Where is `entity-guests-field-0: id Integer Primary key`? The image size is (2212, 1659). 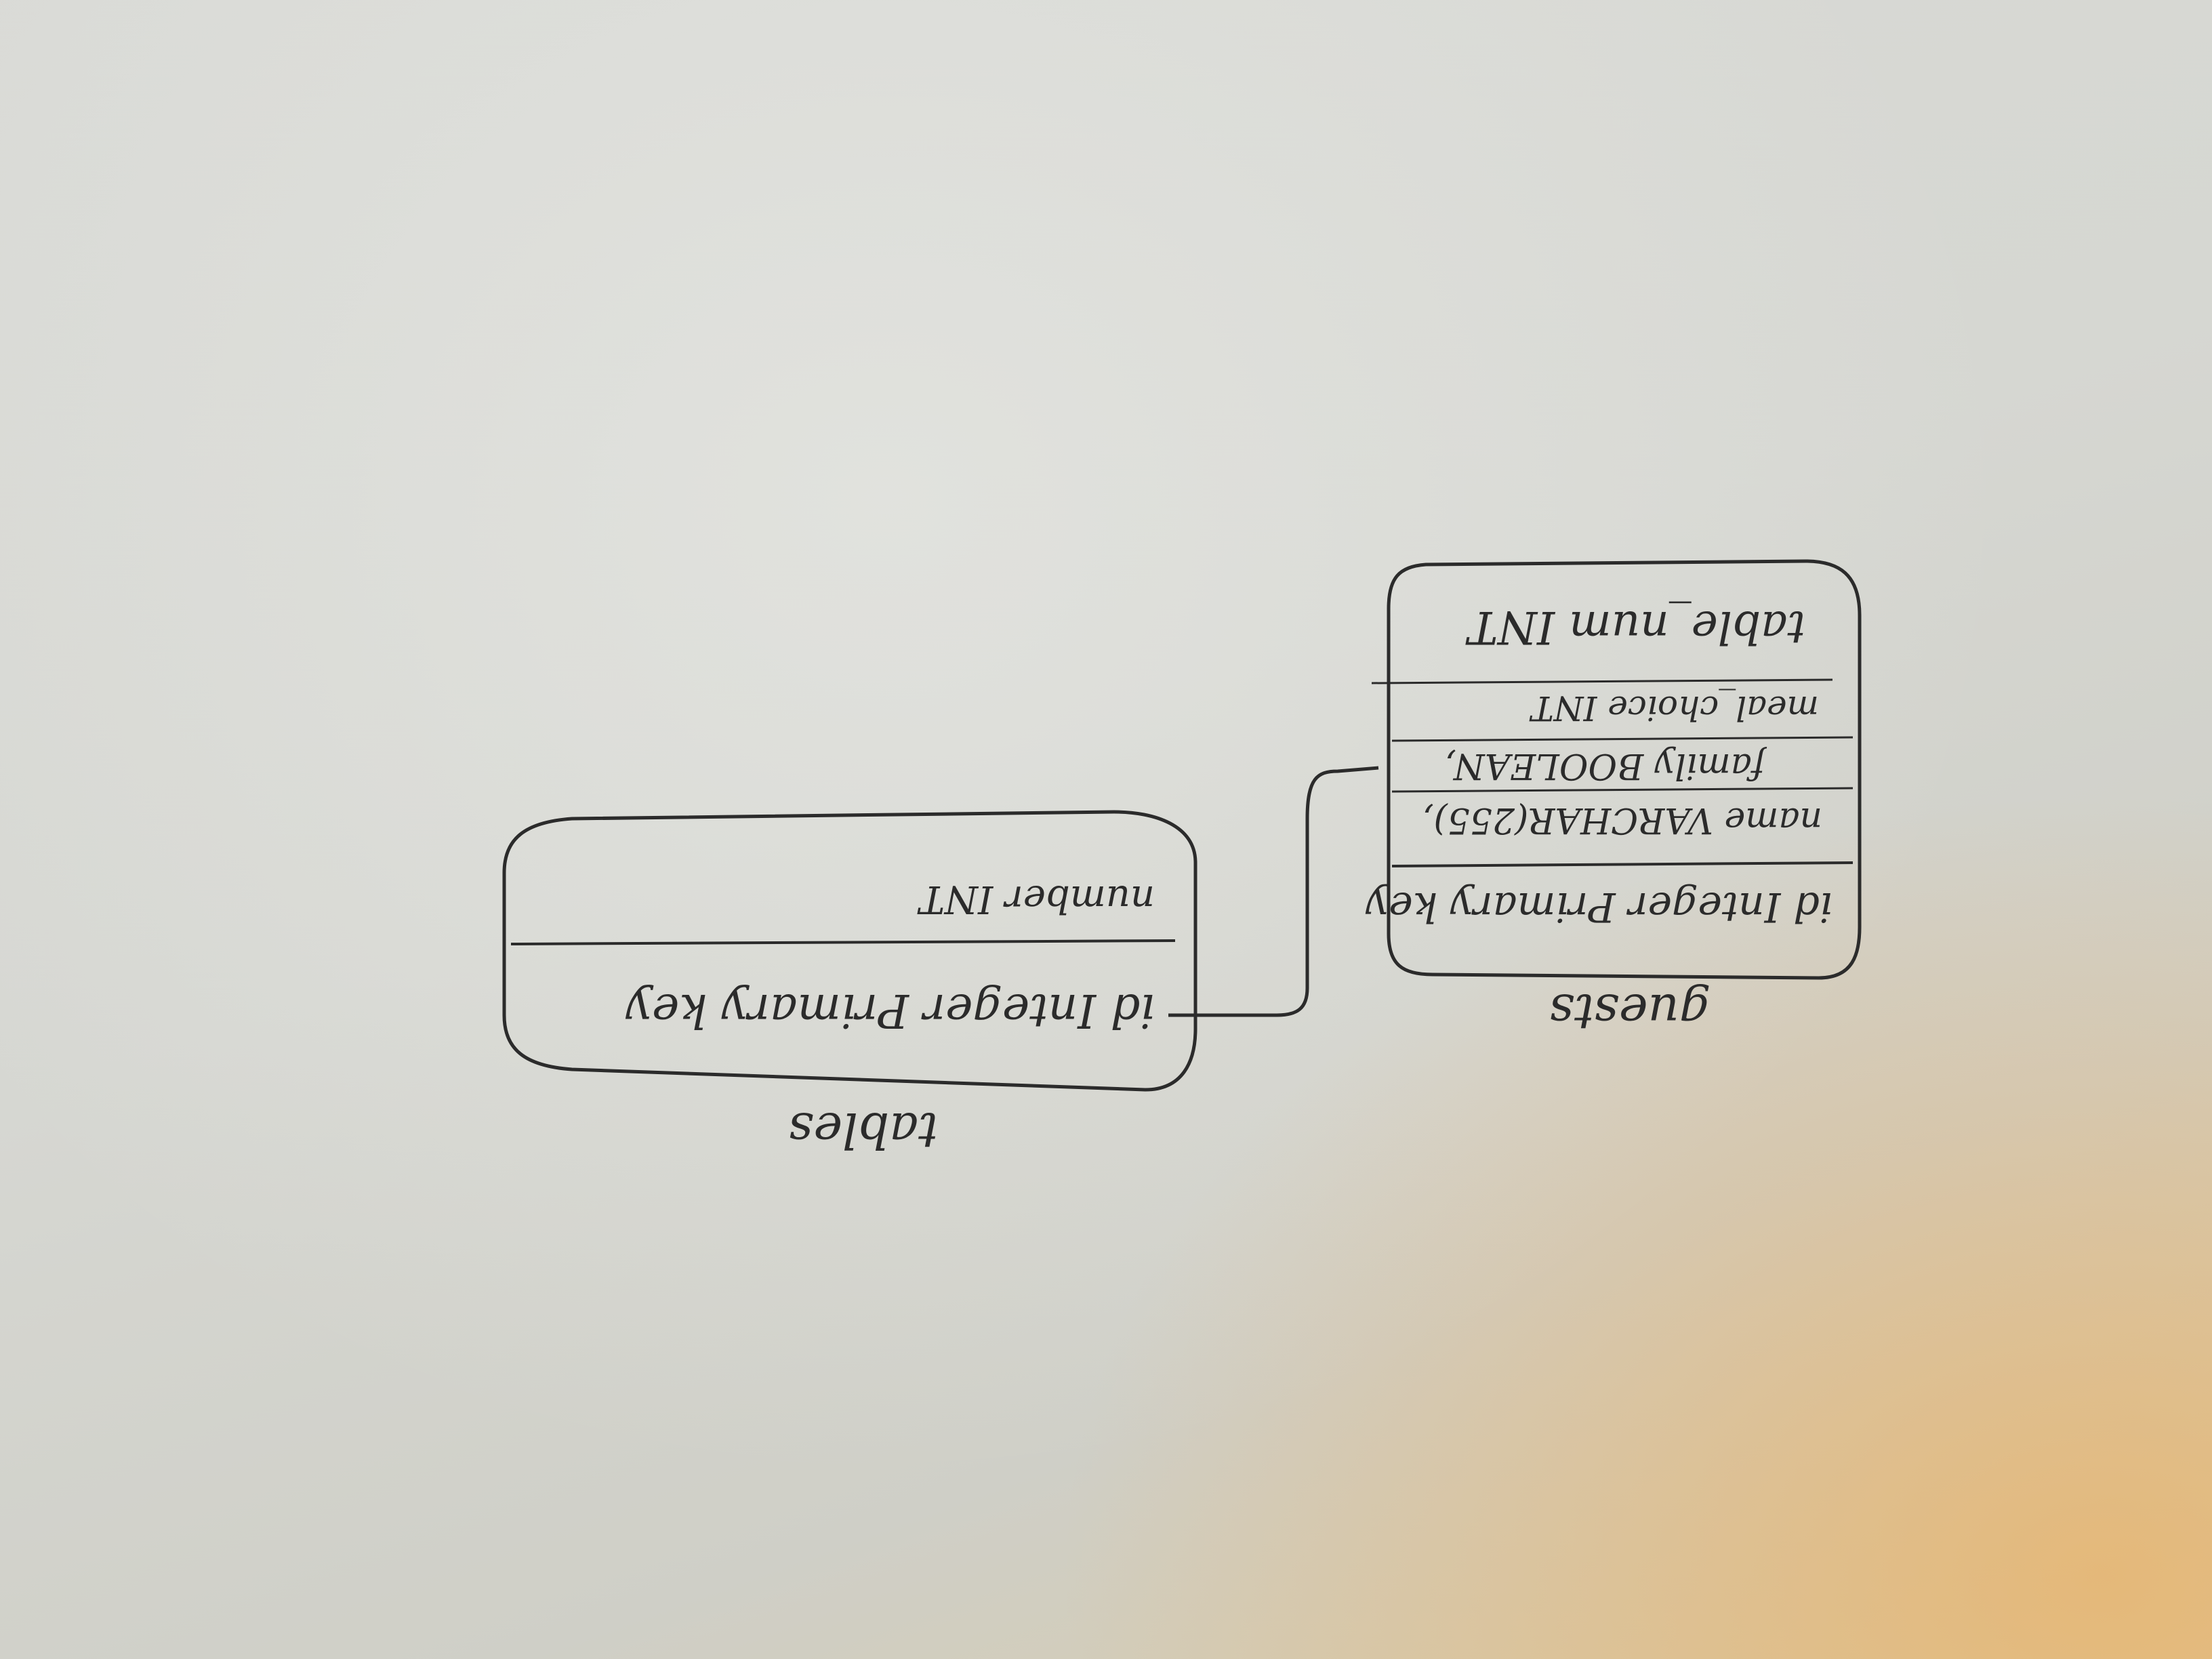 entity-guests-field-0: id Integer Primary key is located at coordinates (1598, 906).